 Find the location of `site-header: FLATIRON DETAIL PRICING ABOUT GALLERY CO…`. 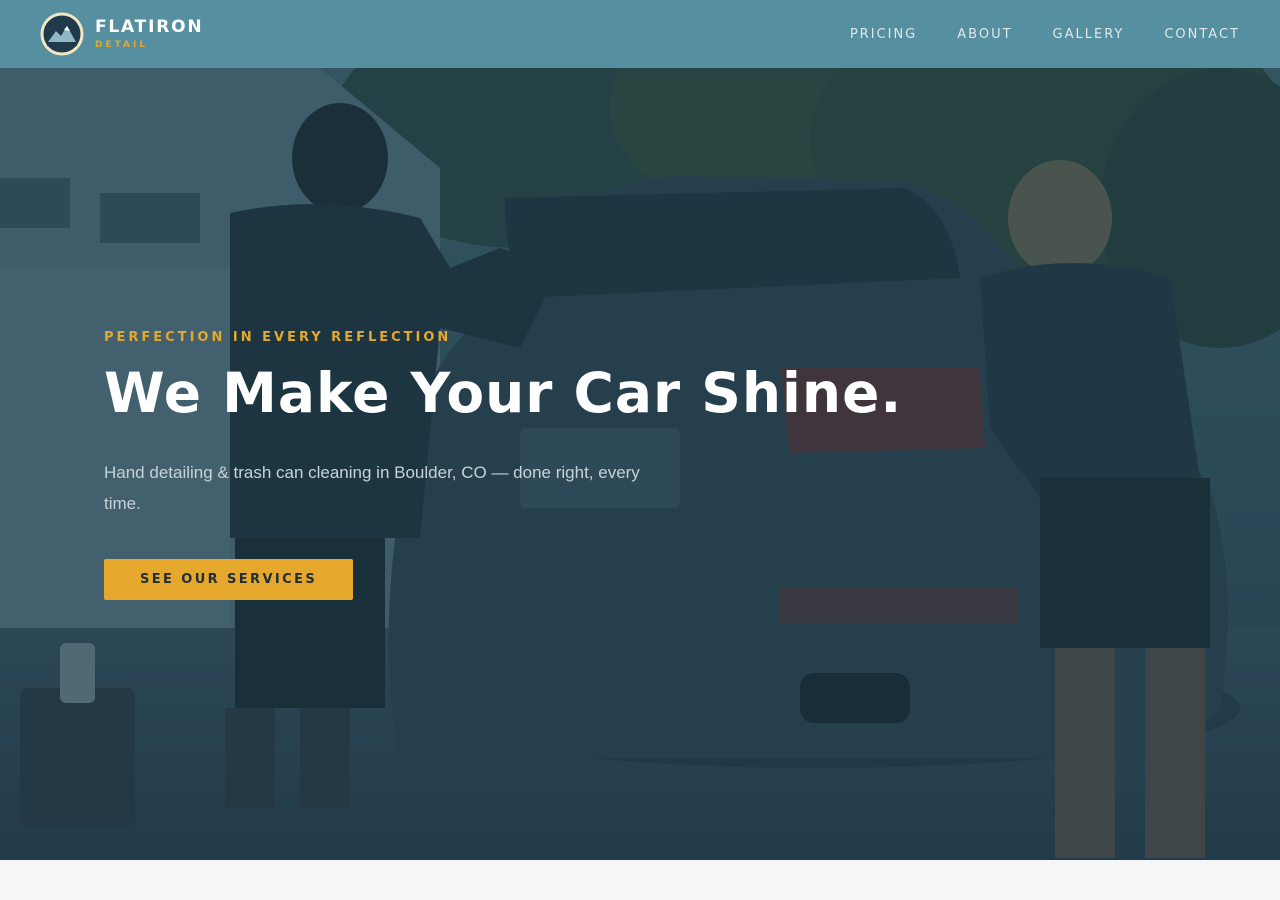

site-header: FLATIRON DETAIL PRICING ABOUT GALLERY CO… is located at coordinates (640, 34).